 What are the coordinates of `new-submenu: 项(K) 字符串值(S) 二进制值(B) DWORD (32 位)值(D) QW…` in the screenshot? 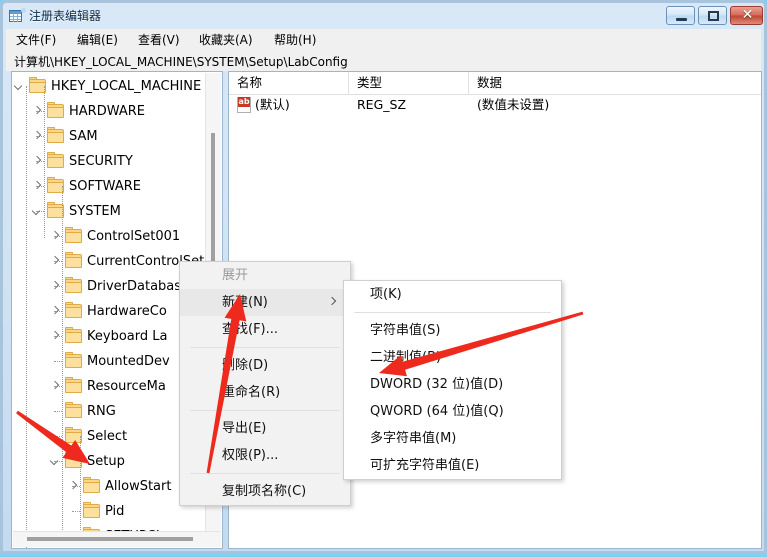 It's located at (452, 380).